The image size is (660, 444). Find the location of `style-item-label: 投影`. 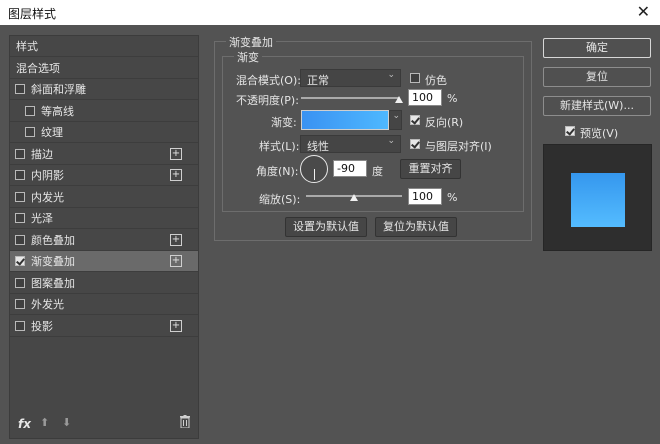

style-item-label: 投影 is located at coordinates (42, 326).